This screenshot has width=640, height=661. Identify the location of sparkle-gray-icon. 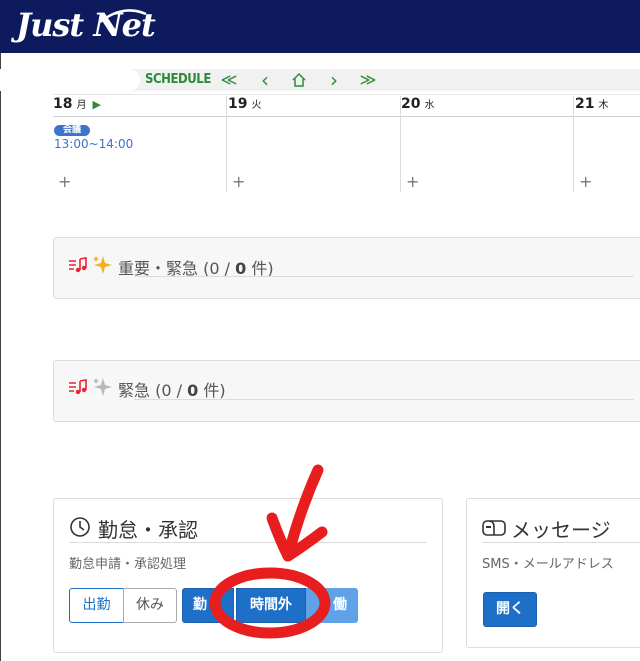
(102, 387).